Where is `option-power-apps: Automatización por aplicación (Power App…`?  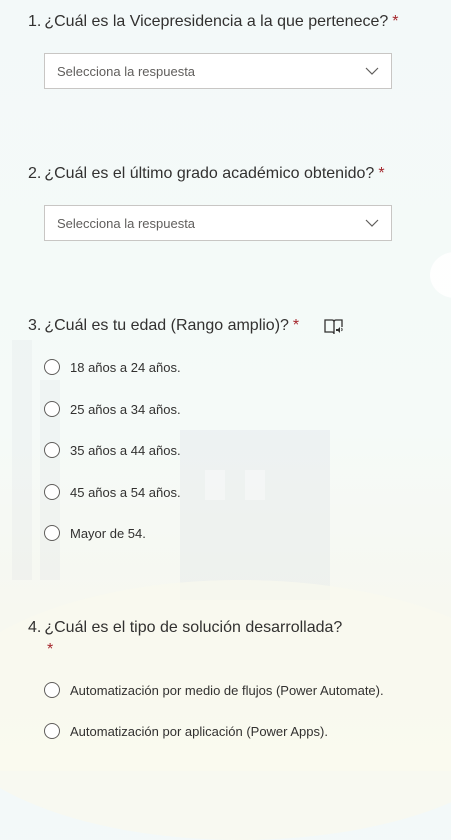
option-power-apps: Automatización por aplicación (Power App… is located at coordinates (186, 731).